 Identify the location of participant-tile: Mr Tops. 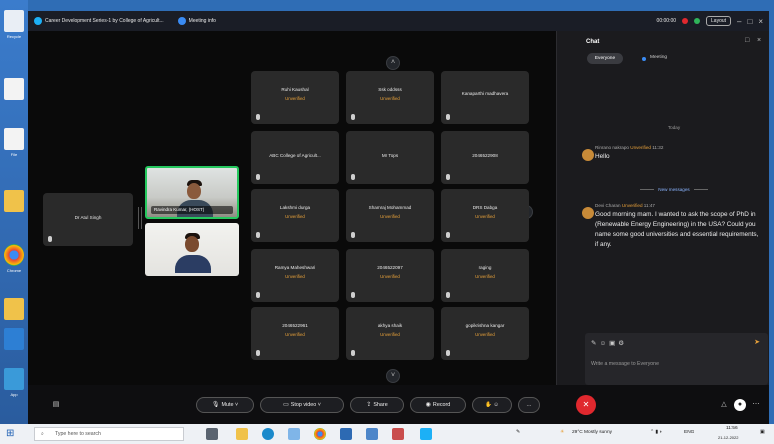
(390, 157).